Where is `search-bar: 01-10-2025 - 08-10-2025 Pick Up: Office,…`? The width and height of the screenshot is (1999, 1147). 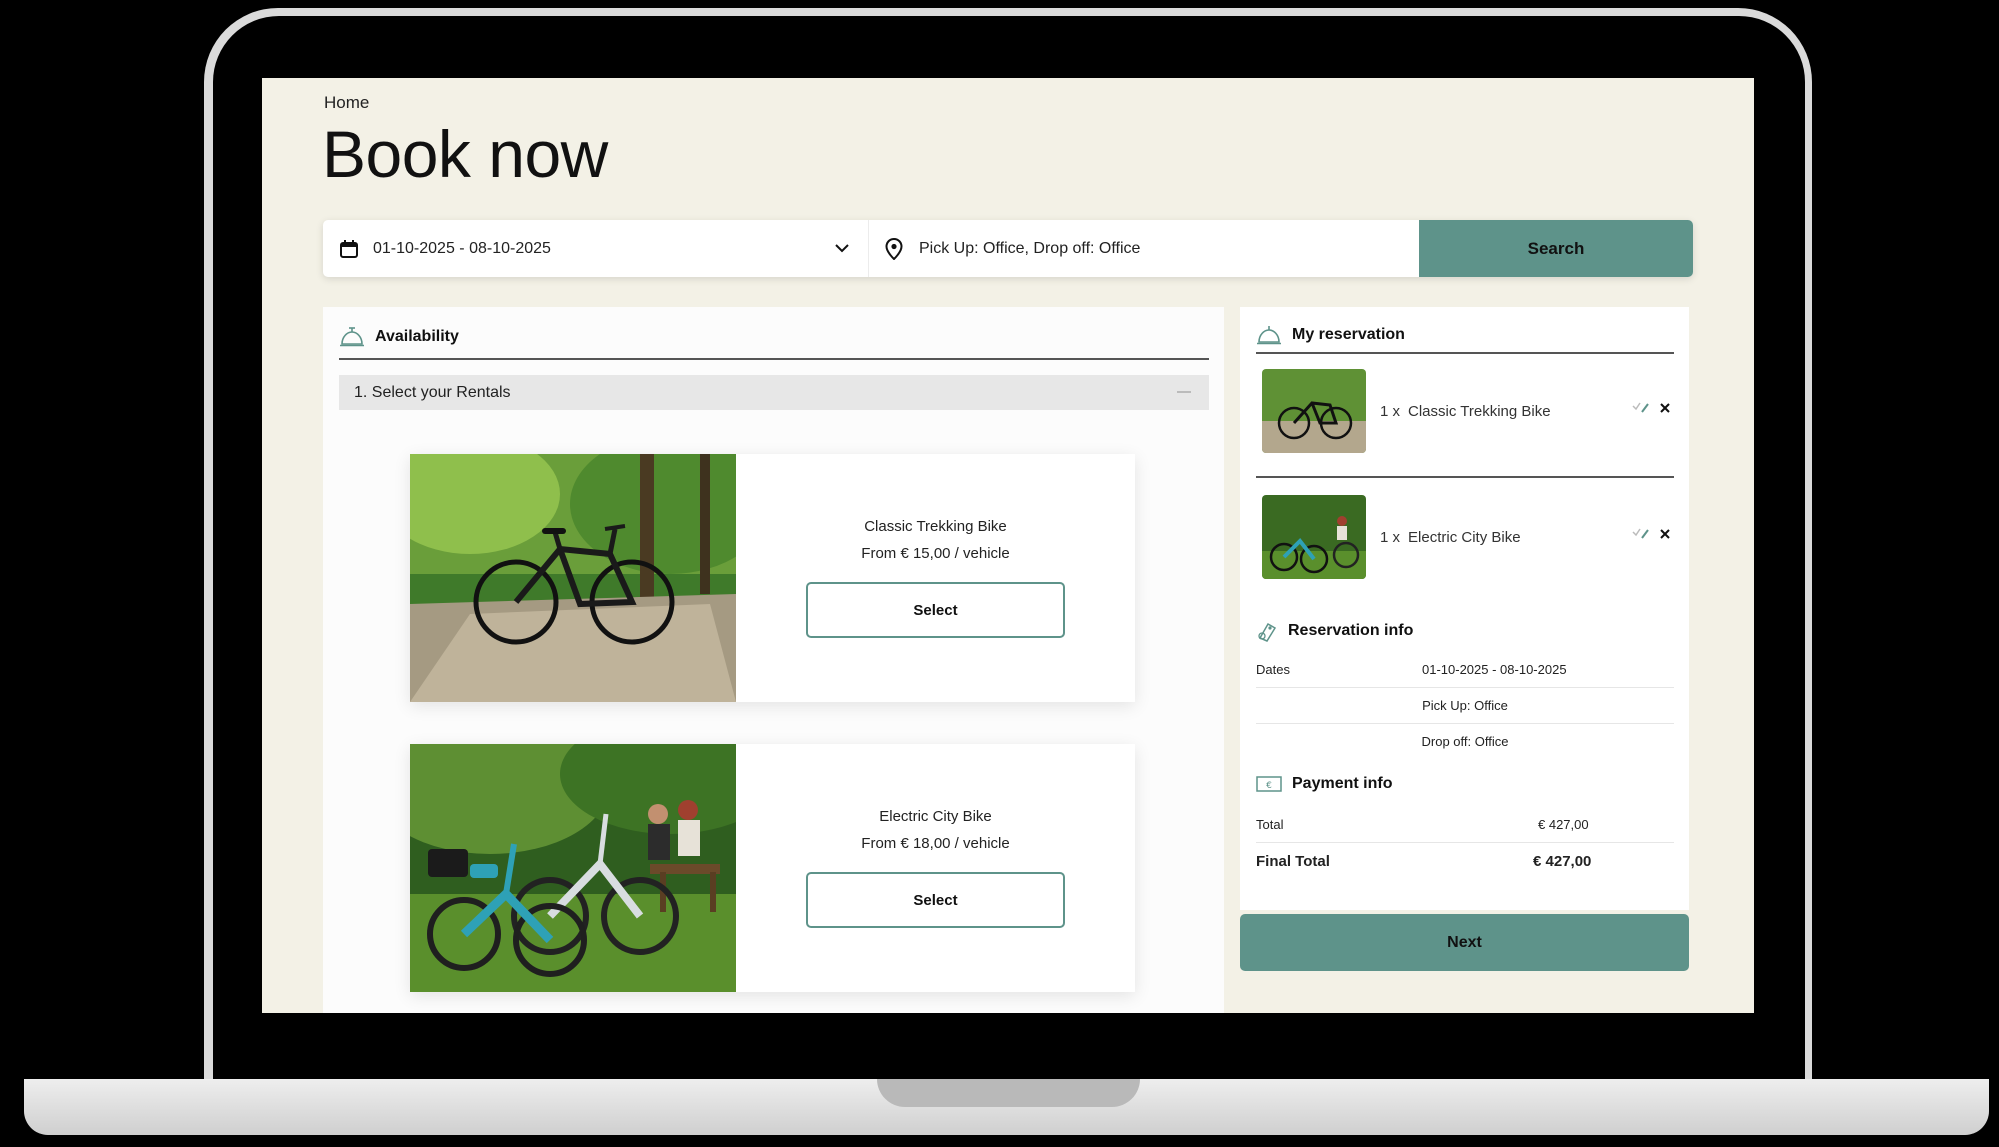 search-bar: 01-10-2025 - 08-10-2025 Pick Up: Office,… is located at coordinates (1008, 248).